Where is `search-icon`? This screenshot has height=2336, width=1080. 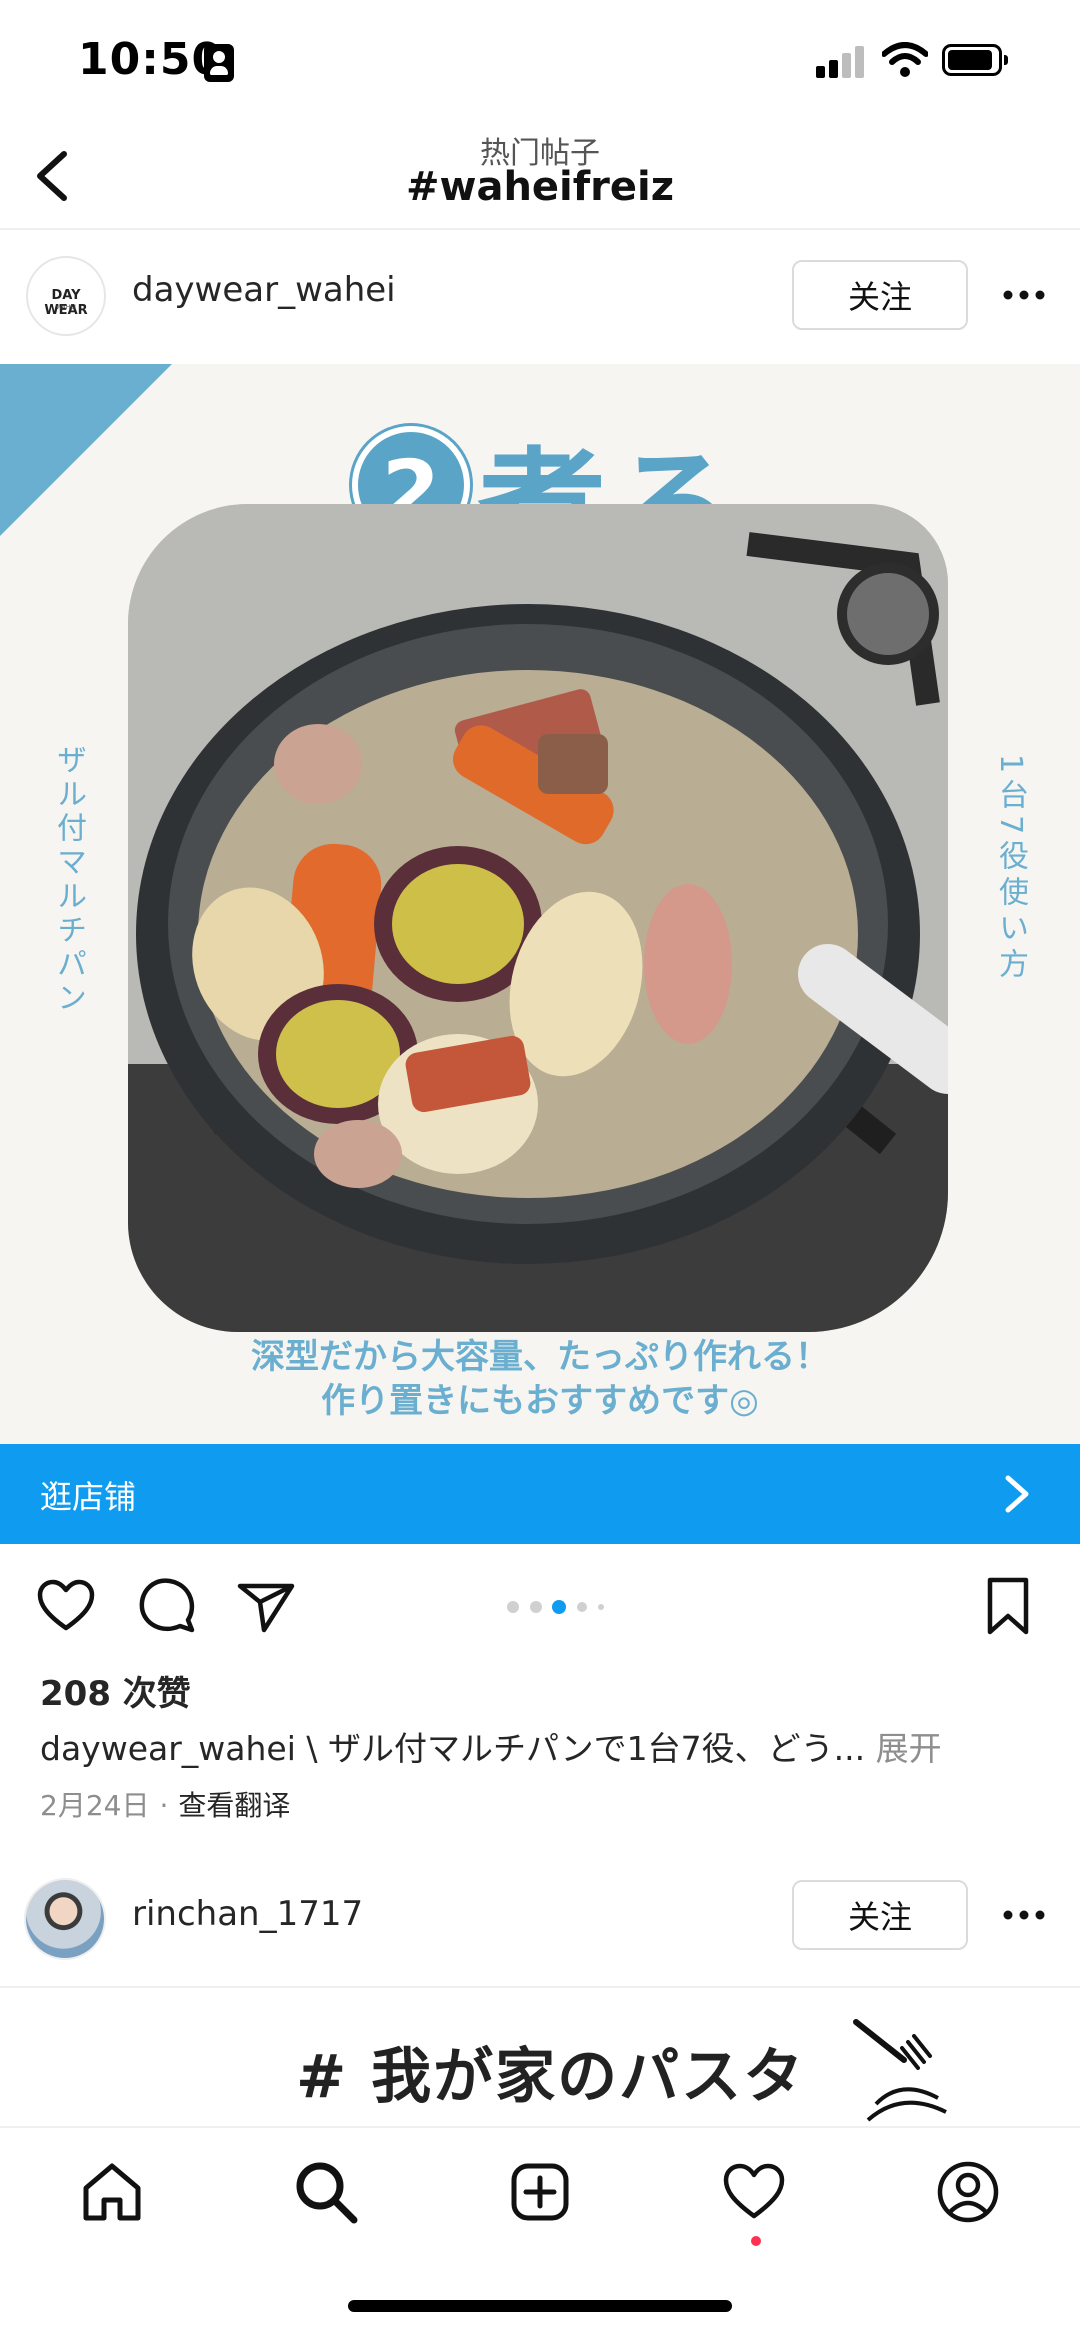
search-icon is located at coordinates (326, 2192).